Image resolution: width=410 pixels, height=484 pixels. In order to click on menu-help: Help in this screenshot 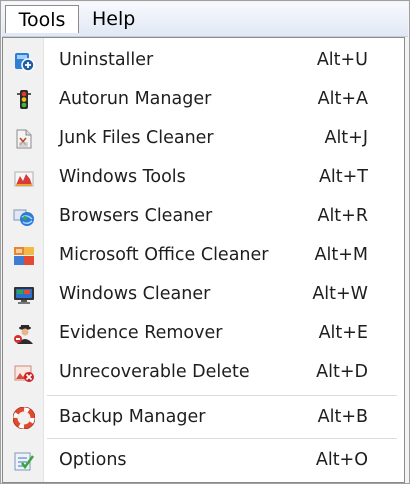, I will do `click(117, 19)`.